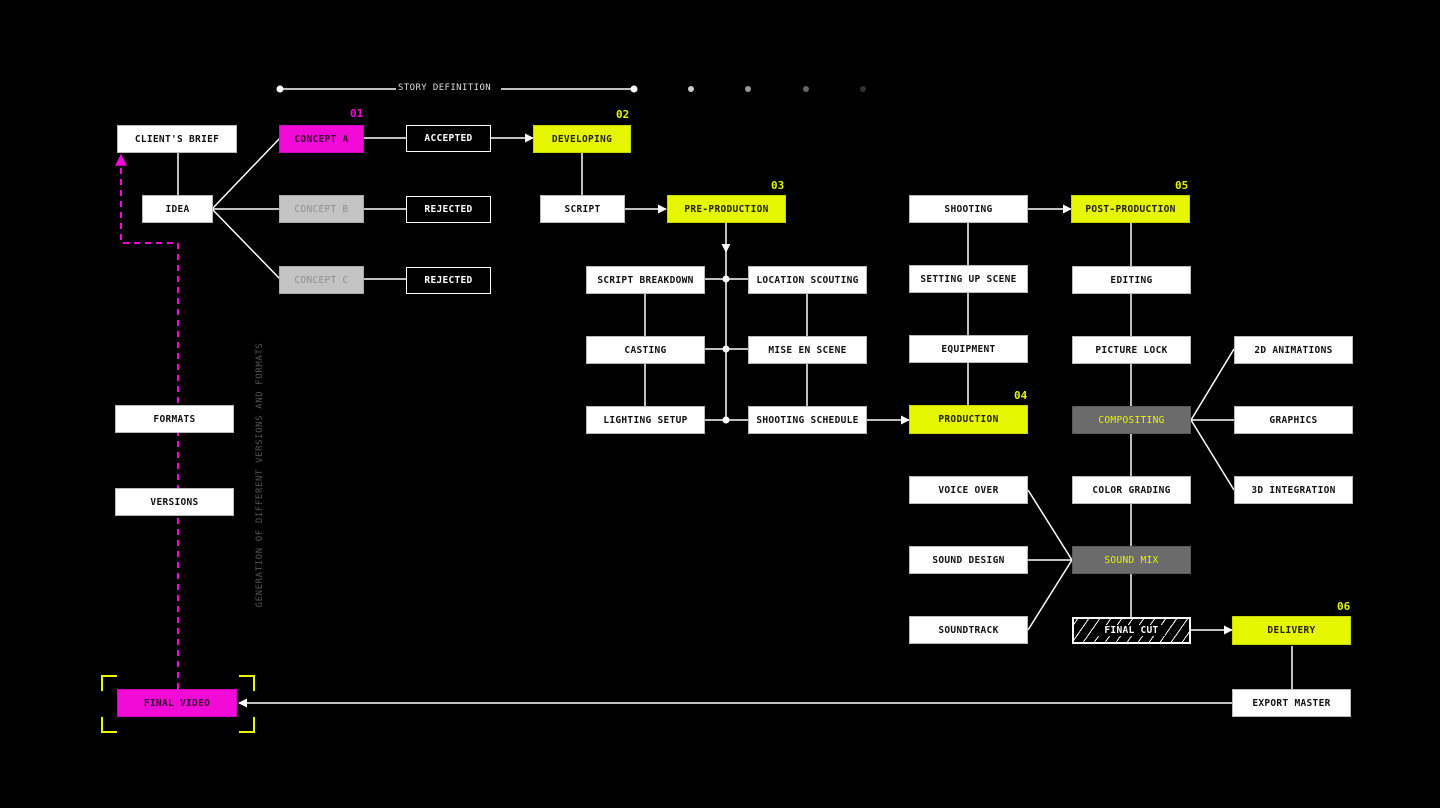 The width and height of the screenshot is (1440, 808). Describe the element at coordinates (571, 89) in the screenshot. I see `timeline` at that location.